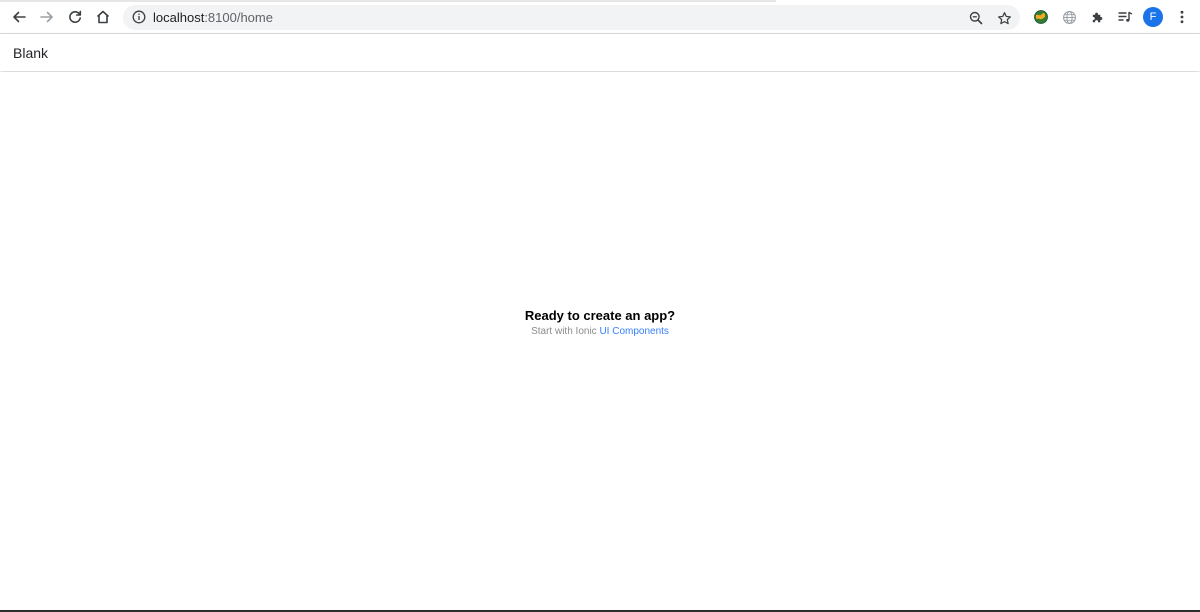 Image resolution: width=1200 pixels, height=612 pixels. I want to click on subline-prefix: Start with Ionic, so click(565, 331).